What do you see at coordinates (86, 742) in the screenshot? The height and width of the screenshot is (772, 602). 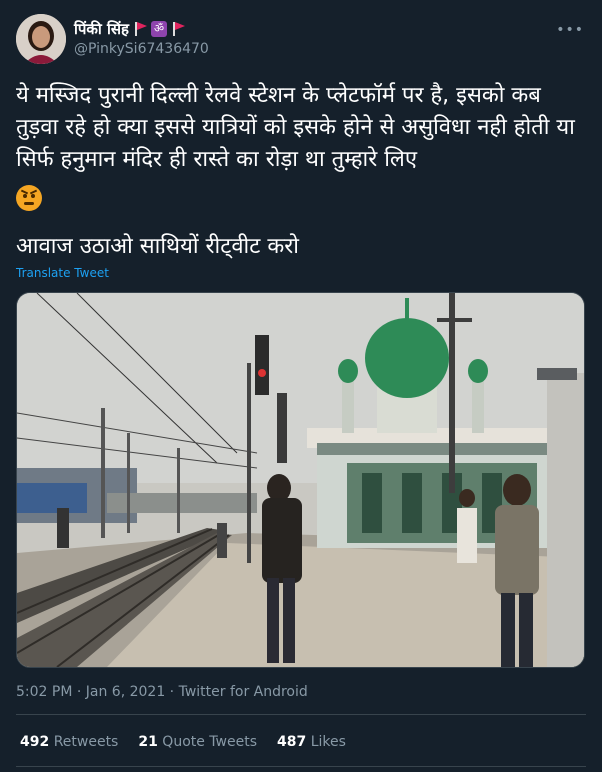 I see `retweets-label: Retweets` at bounding box center [86, 742].